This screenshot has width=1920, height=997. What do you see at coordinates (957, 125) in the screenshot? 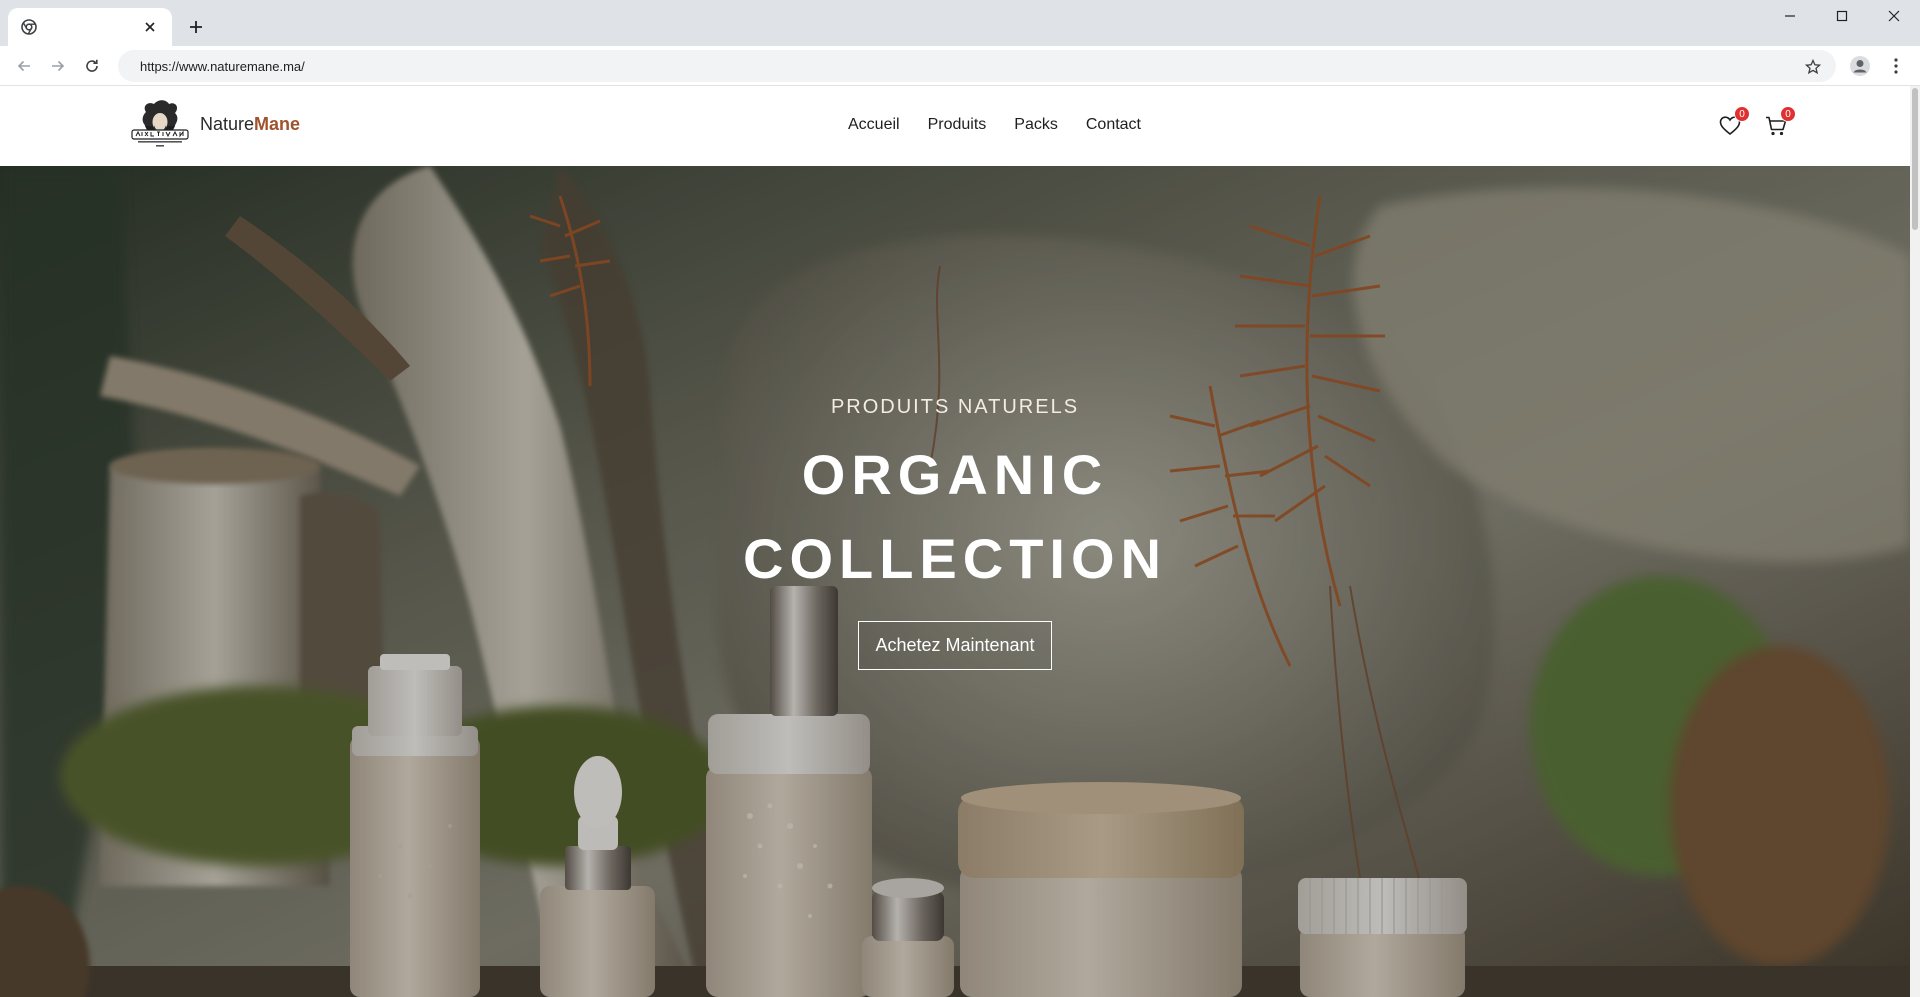
I see `nav-produits: Produits` at bounding box center [957, 125].